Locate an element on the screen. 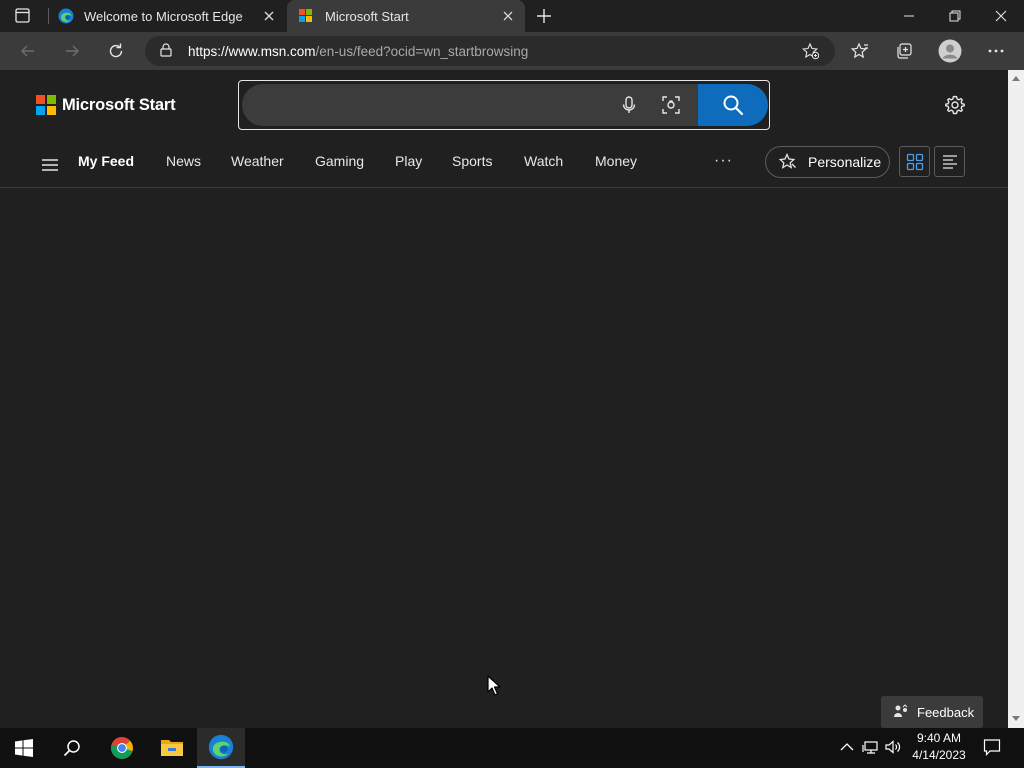  refresh-icon is located at coordinates (116, 51).